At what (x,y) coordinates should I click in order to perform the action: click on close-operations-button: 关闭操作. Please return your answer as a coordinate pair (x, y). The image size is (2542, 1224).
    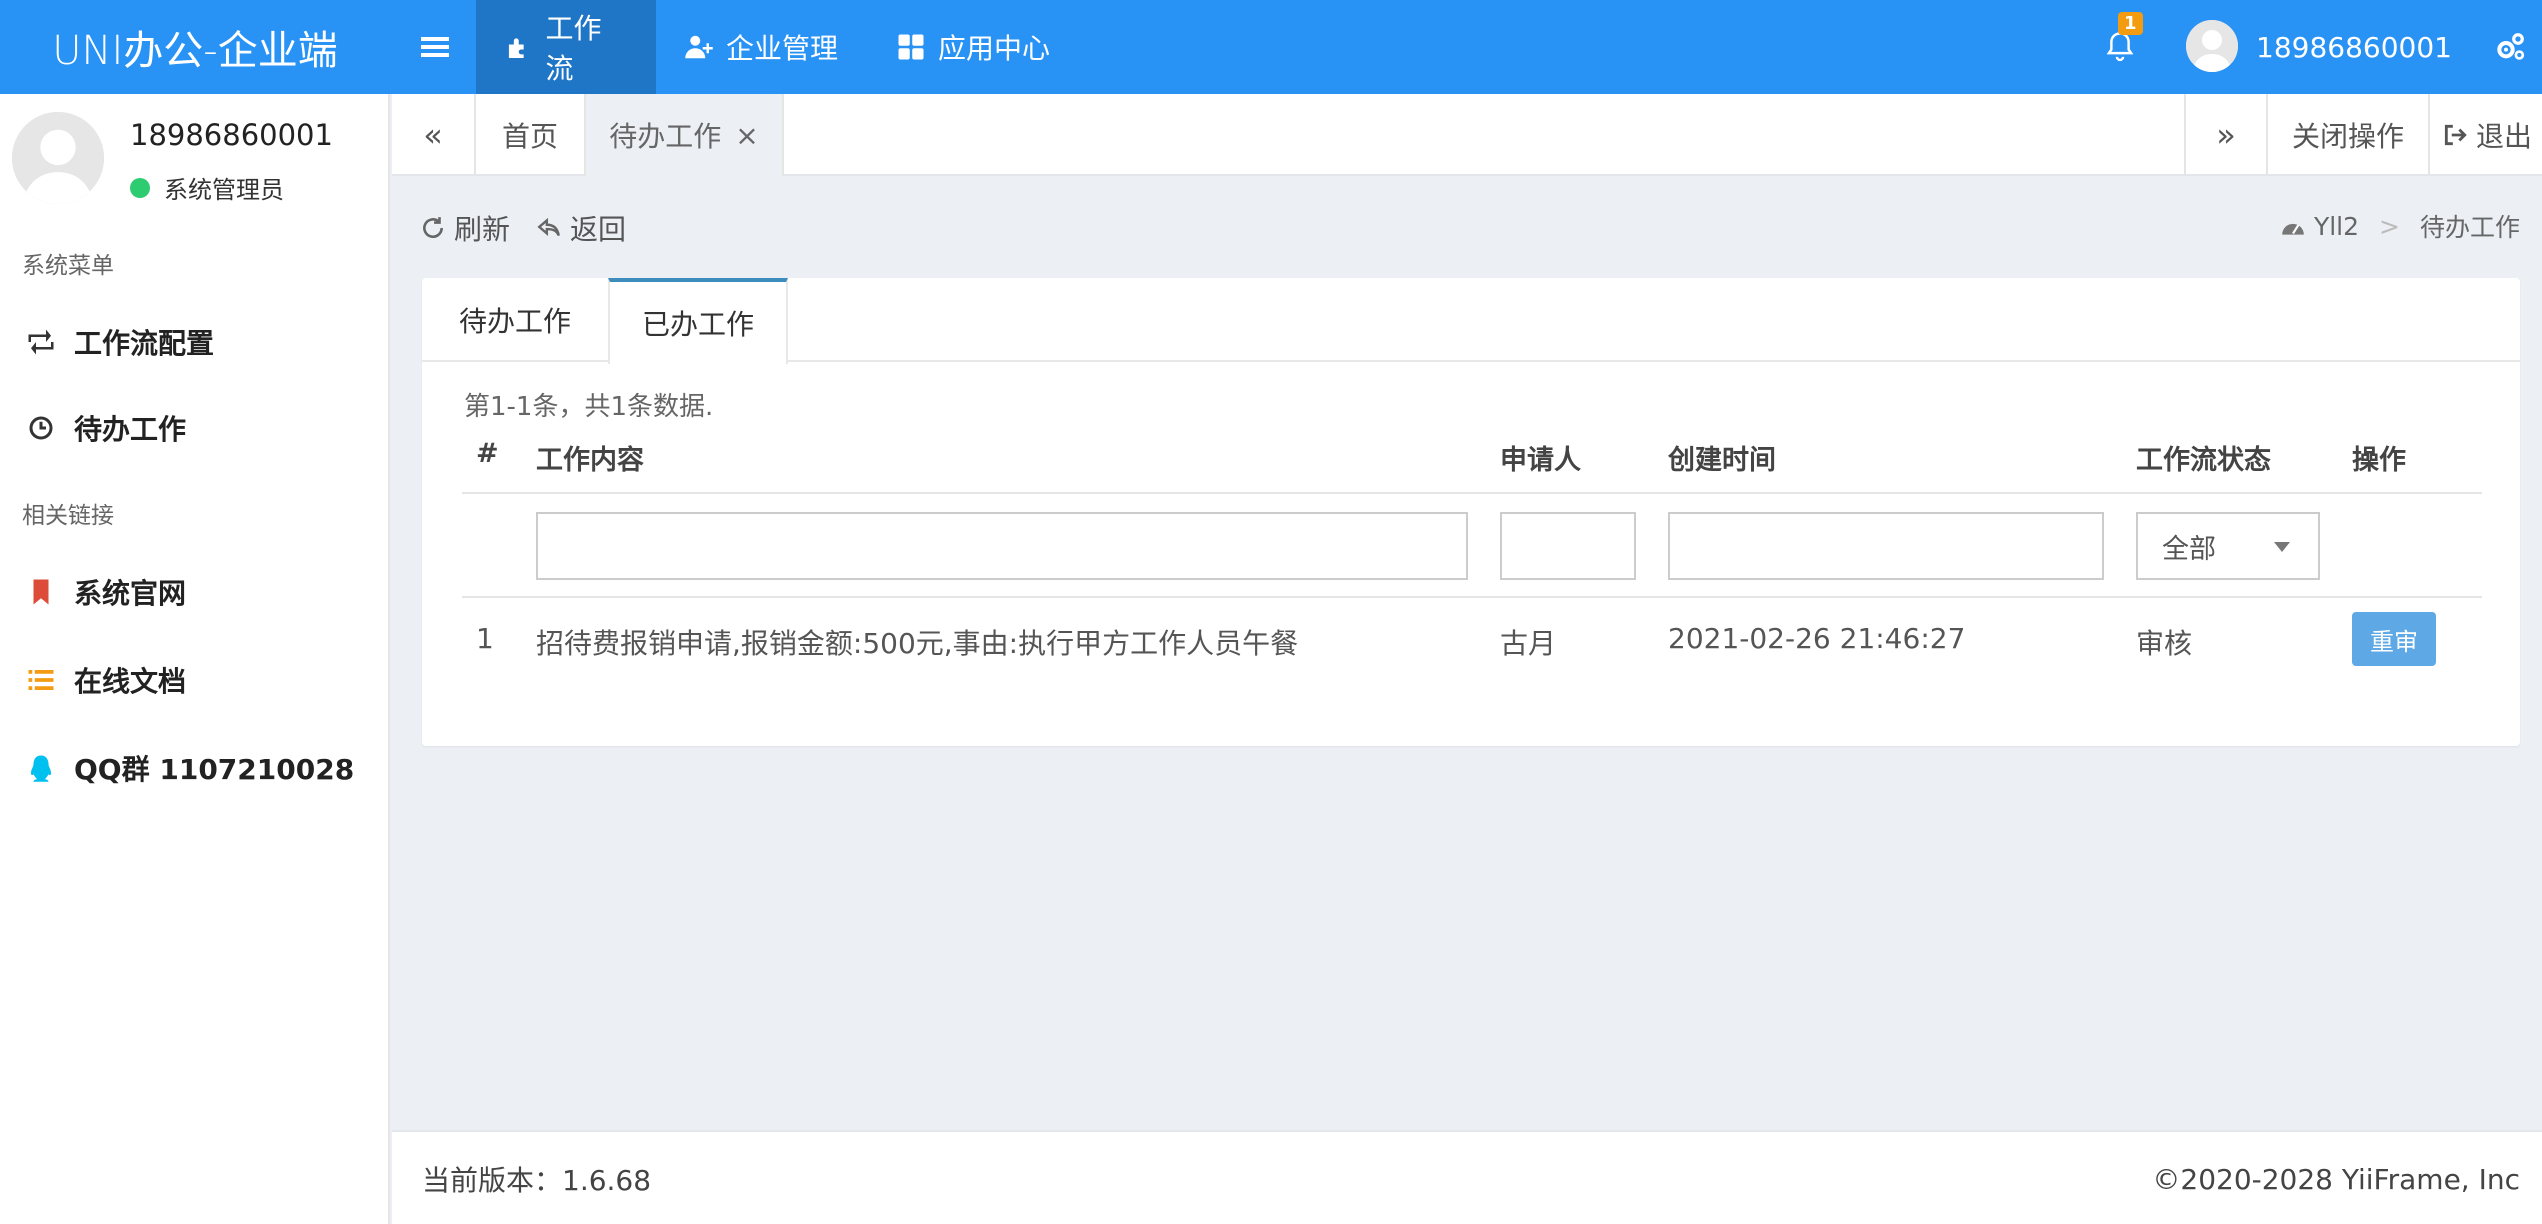
    Looking at the image, I should click on (2349, 135).